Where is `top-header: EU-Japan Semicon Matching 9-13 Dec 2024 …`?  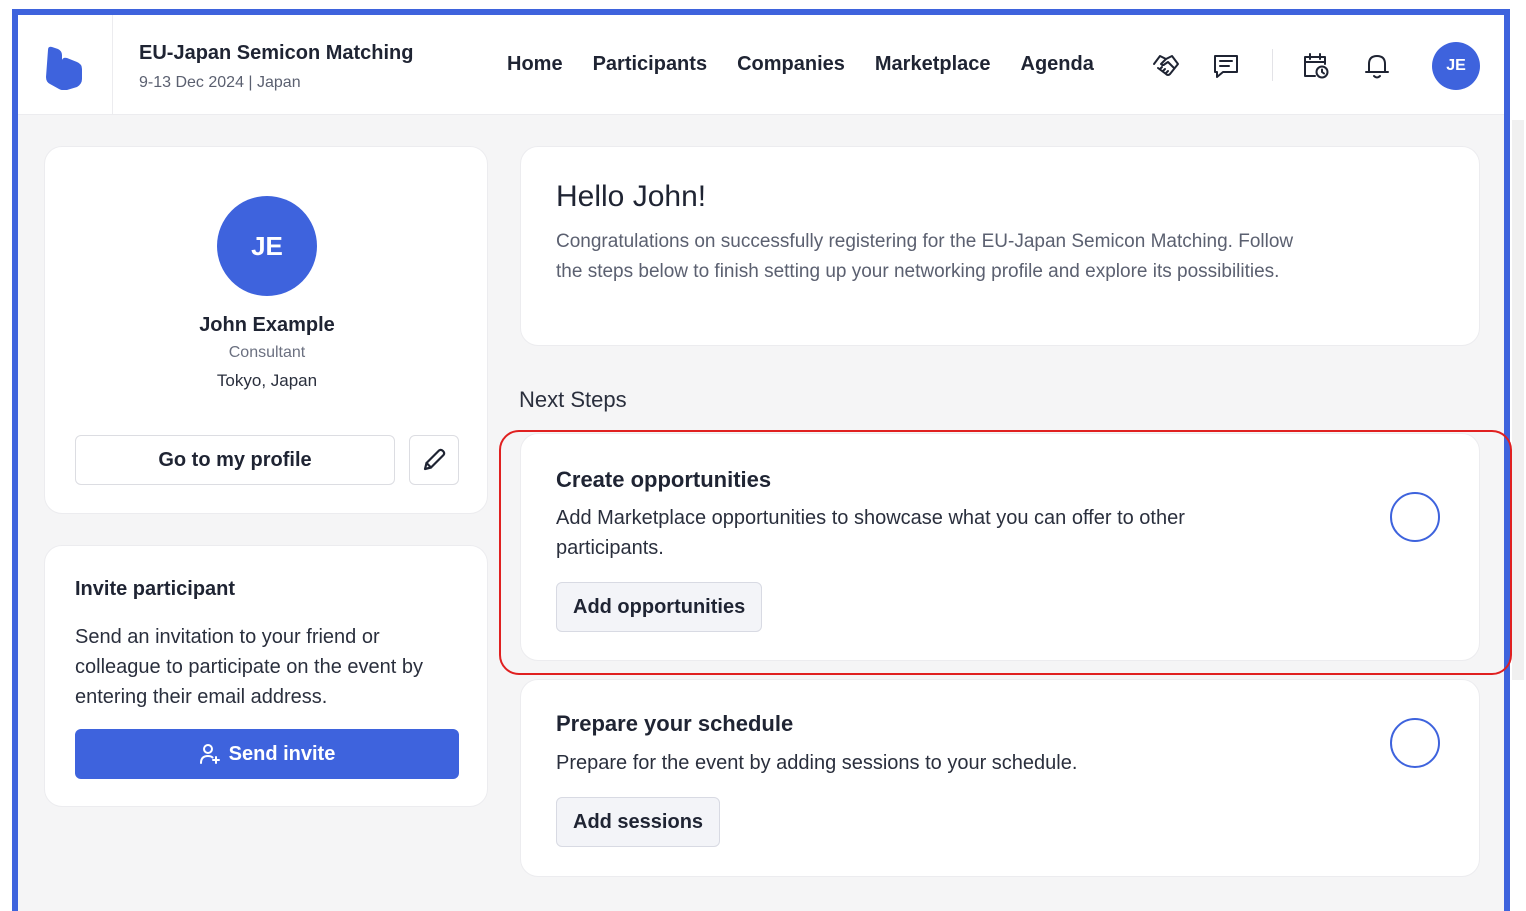
top-header: EU-Japan Semicon Matching 9-13 Dec 2024 … is located at coordinates (761, 65).